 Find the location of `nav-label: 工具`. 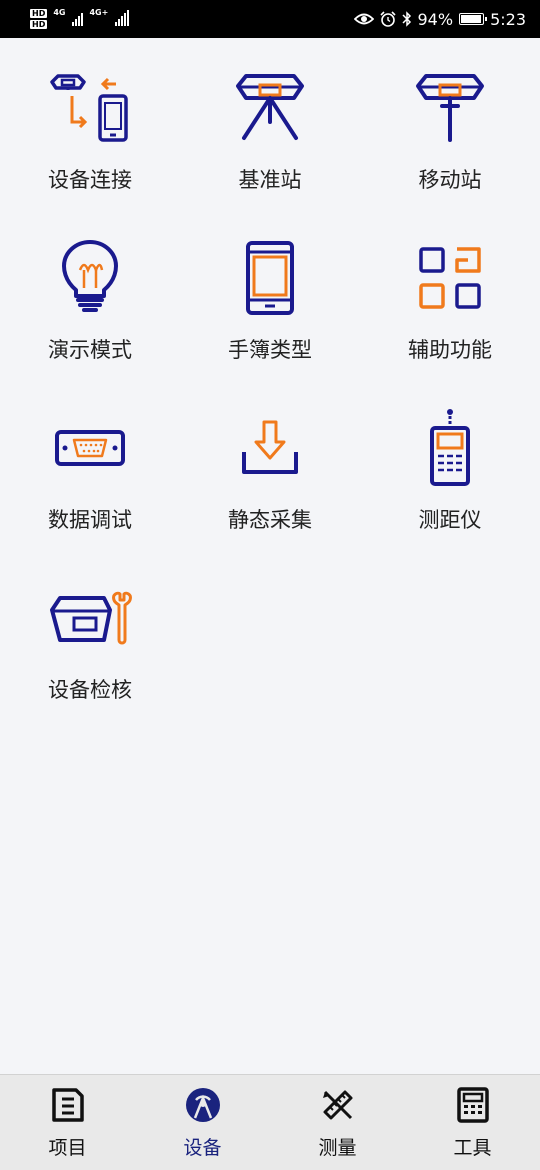

nav-label: 工具 is located at coordinates (472, 1148).